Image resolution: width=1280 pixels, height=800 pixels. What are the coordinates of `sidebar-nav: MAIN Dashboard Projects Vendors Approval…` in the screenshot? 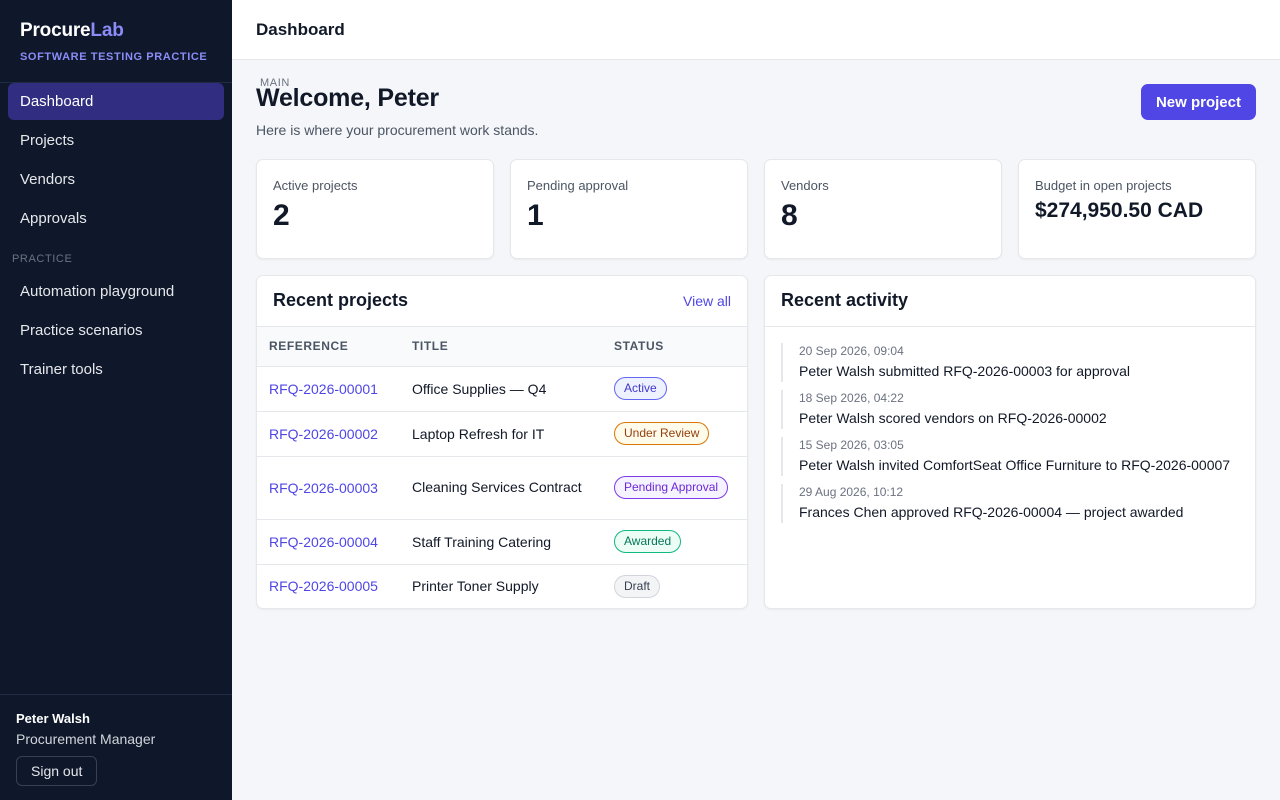 It's located at (144, 232).